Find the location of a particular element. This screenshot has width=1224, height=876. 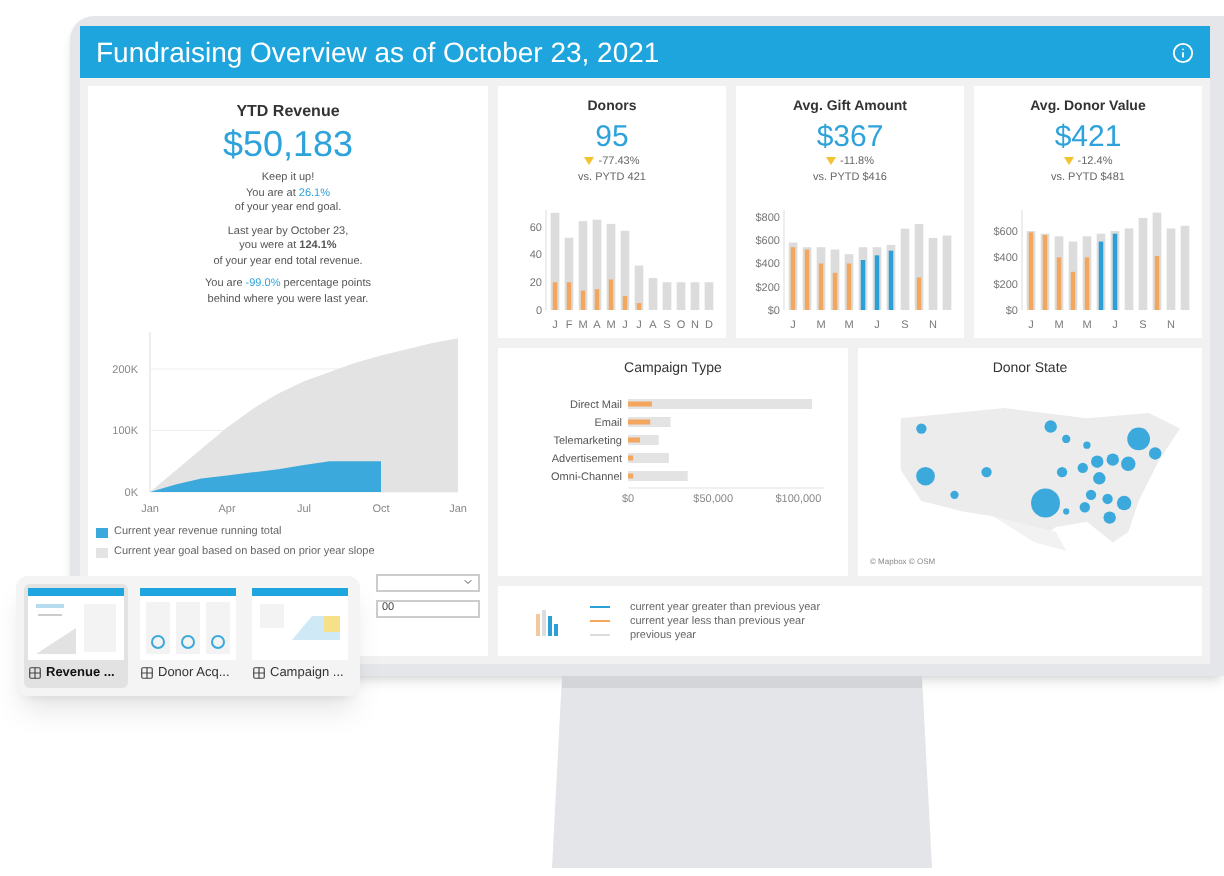

caret-icon is located at coordinates (468, 582).